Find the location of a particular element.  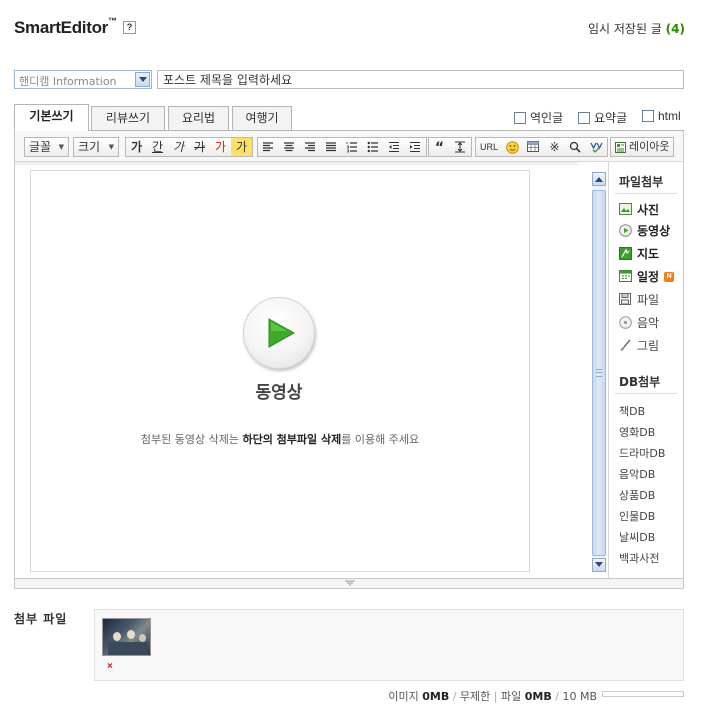

video-delete-notice: 첨부된 동영상 삭제는 하단의 첨부파일 삭제를 이용해 주세요 is located at coordinates (280, 439).